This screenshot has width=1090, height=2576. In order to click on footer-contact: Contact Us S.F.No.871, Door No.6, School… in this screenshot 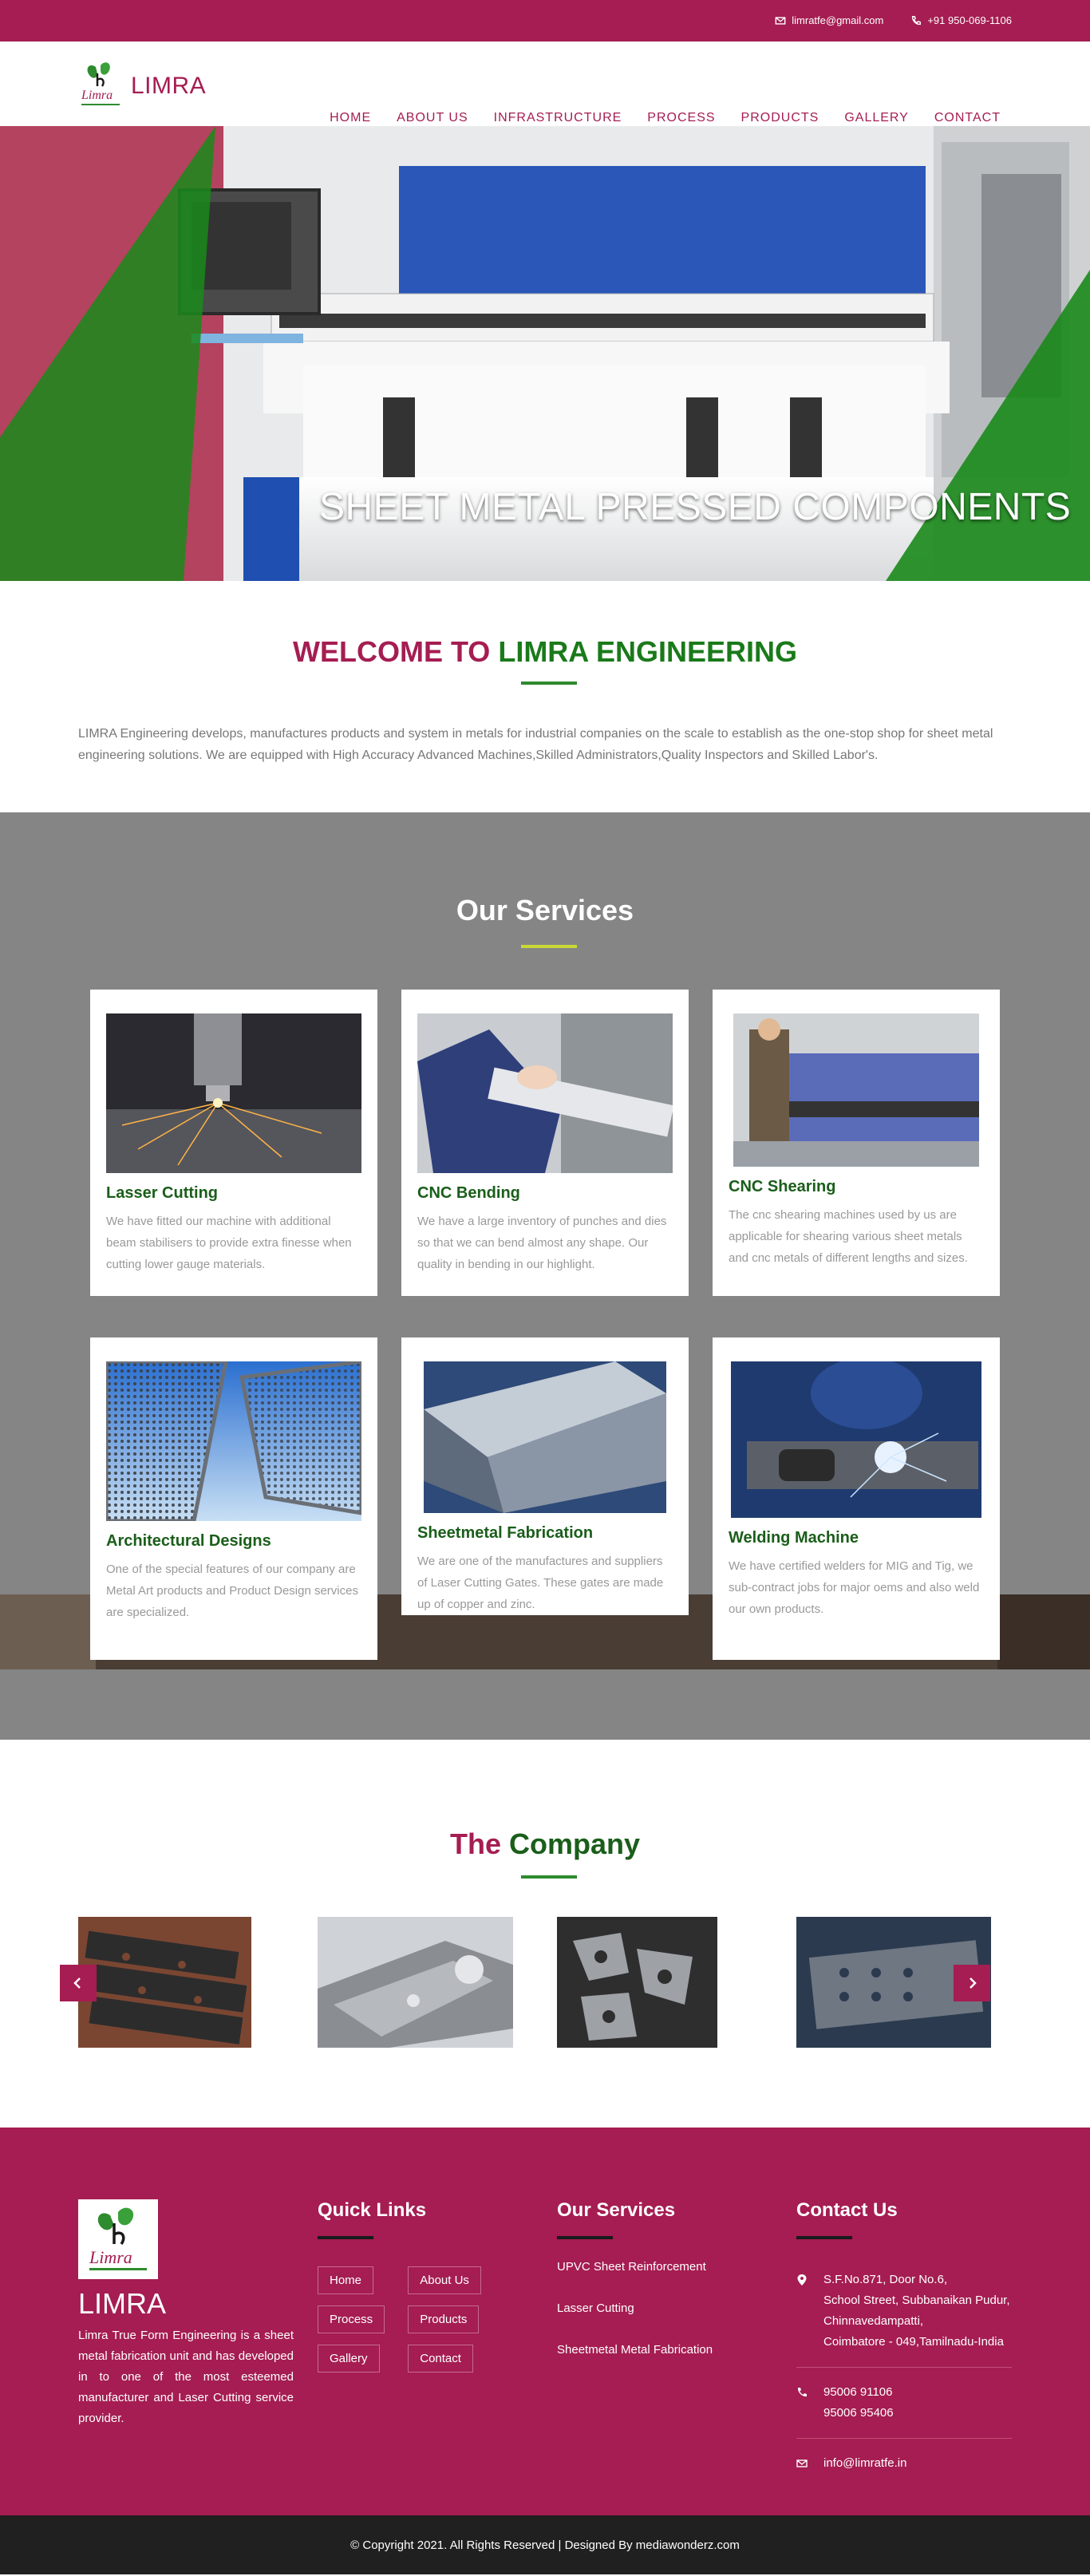, I will do `click(904, 2343)`.